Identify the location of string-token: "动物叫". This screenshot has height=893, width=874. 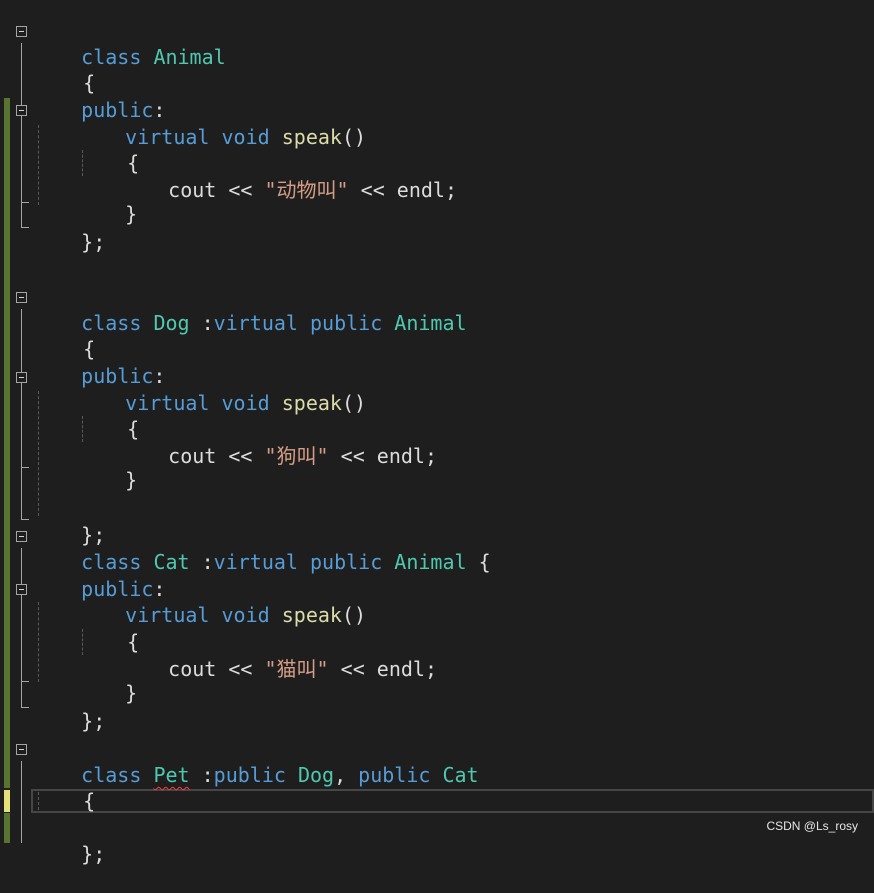
(306, 190).